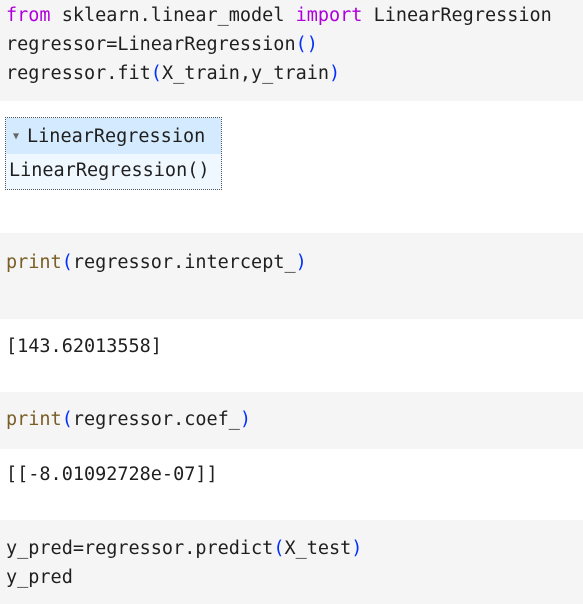 Image resolution: width=583 pixels, height=604 pixels. Describe the element at coordinates (291, 420) in the screenshot. I see `code-cell-3: print(regressor.coef_)` at that location.